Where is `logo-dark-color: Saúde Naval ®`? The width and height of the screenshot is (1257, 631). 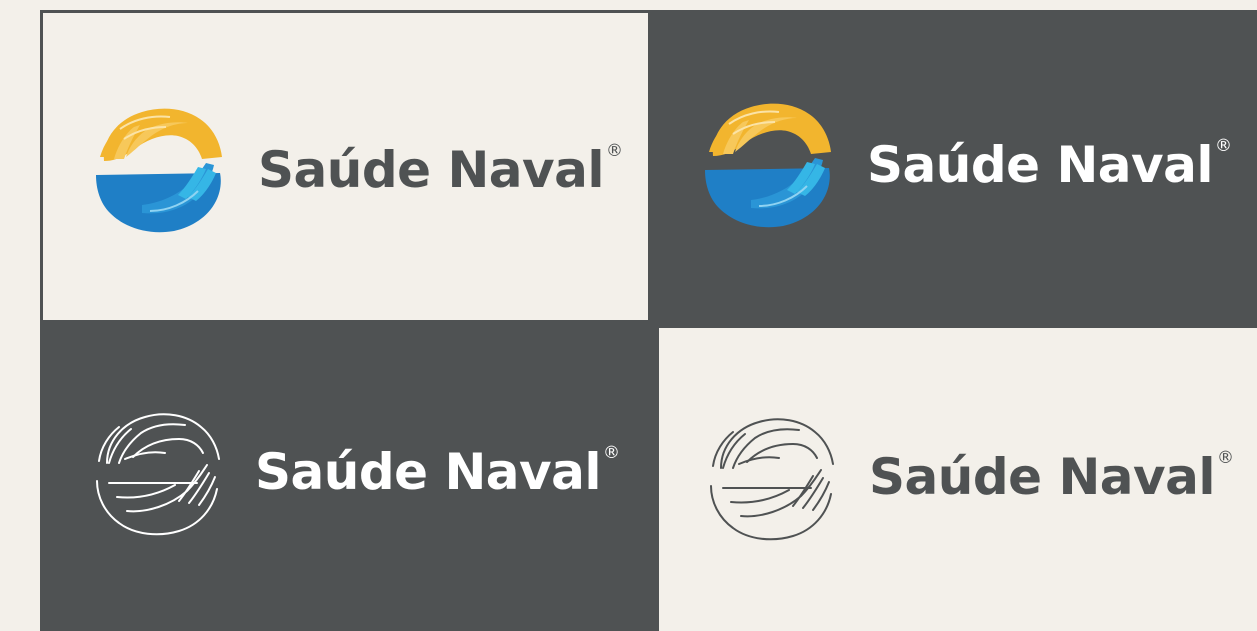
logo-dark-color: Saúde Naval ® is located at coordinates (965, 165).